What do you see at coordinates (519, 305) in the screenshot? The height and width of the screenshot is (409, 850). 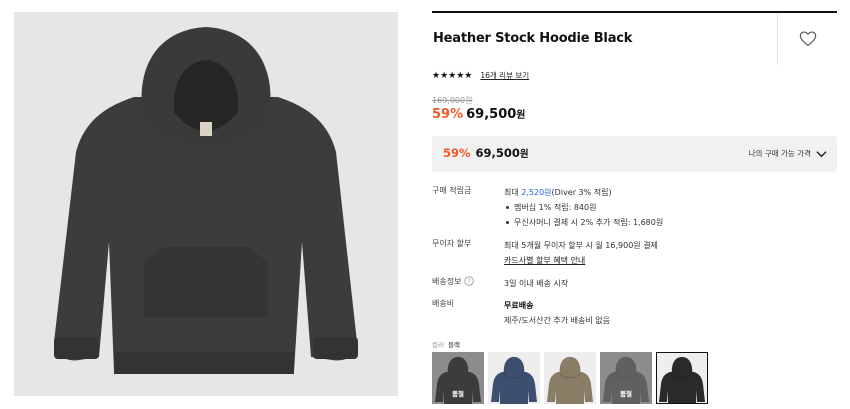 I see `free-shipping-text: 무료배송` at bounding box center [519, 305].